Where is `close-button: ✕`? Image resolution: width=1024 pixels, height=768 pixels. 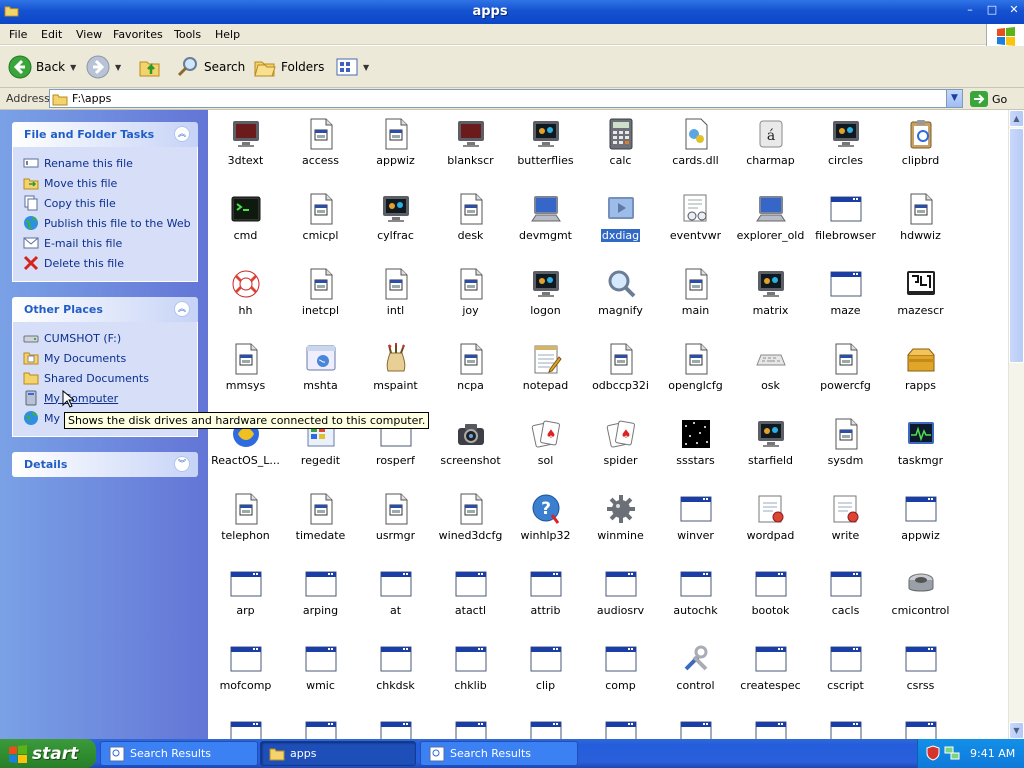
close-button: ✕ is located at coordinates (1014, 10).